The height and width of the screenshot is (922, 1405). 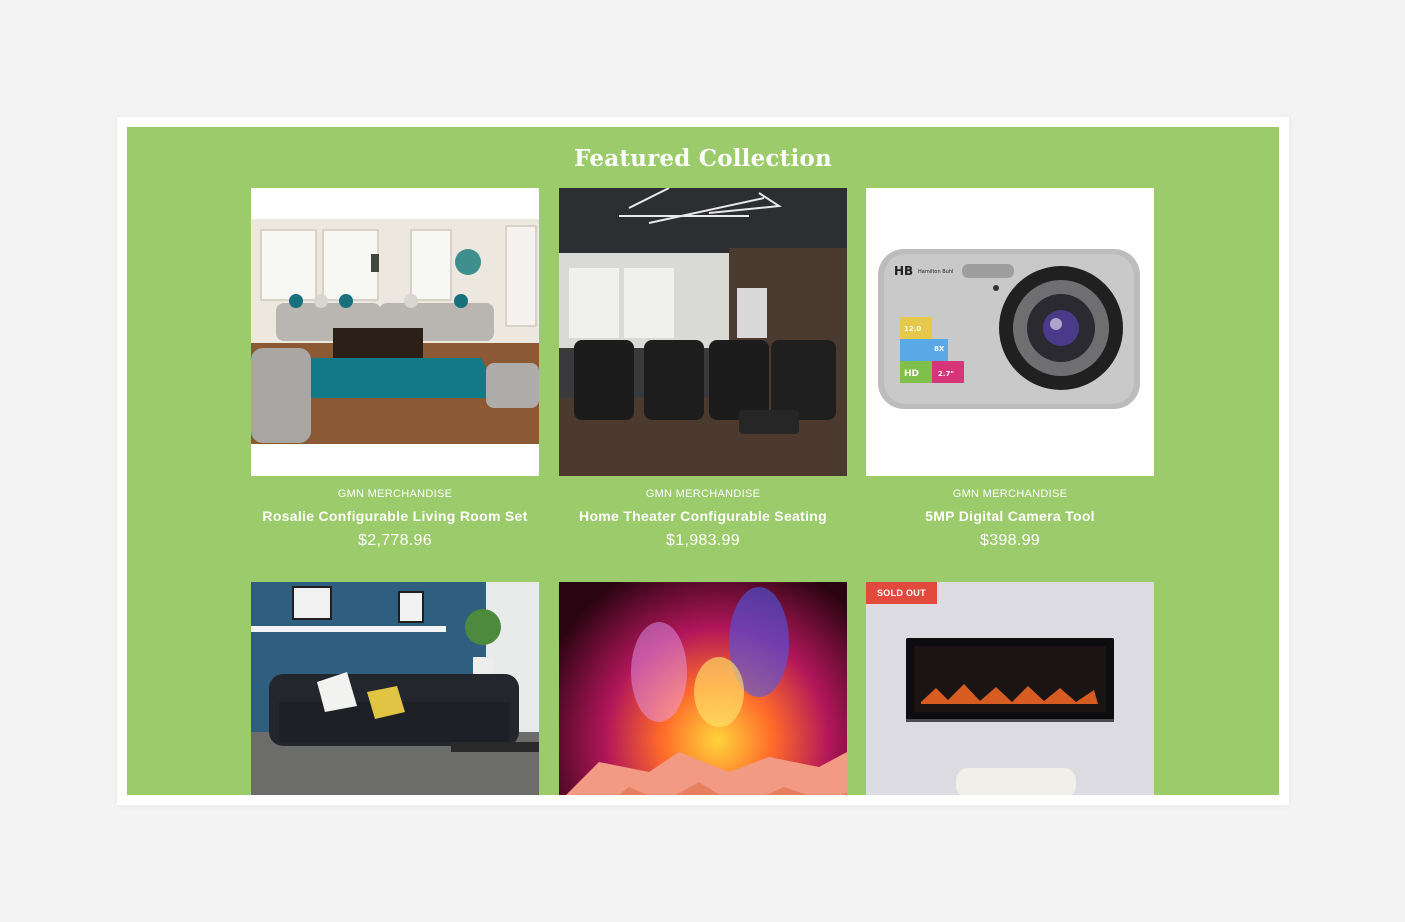 What do you see at coordinates (1010, 332) in the screenshot?
I see `product-image-digital-camera: HB Hamilton Buhl 12.0 8X HD 2.7"` at bounding box center [1010, 332].